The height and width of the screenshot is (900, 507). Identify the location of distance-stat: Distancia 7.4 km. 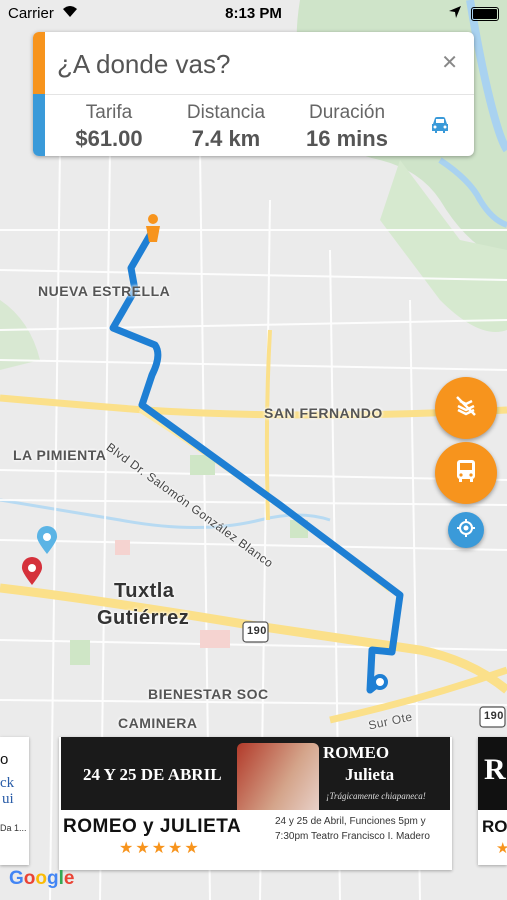
(226, 127).